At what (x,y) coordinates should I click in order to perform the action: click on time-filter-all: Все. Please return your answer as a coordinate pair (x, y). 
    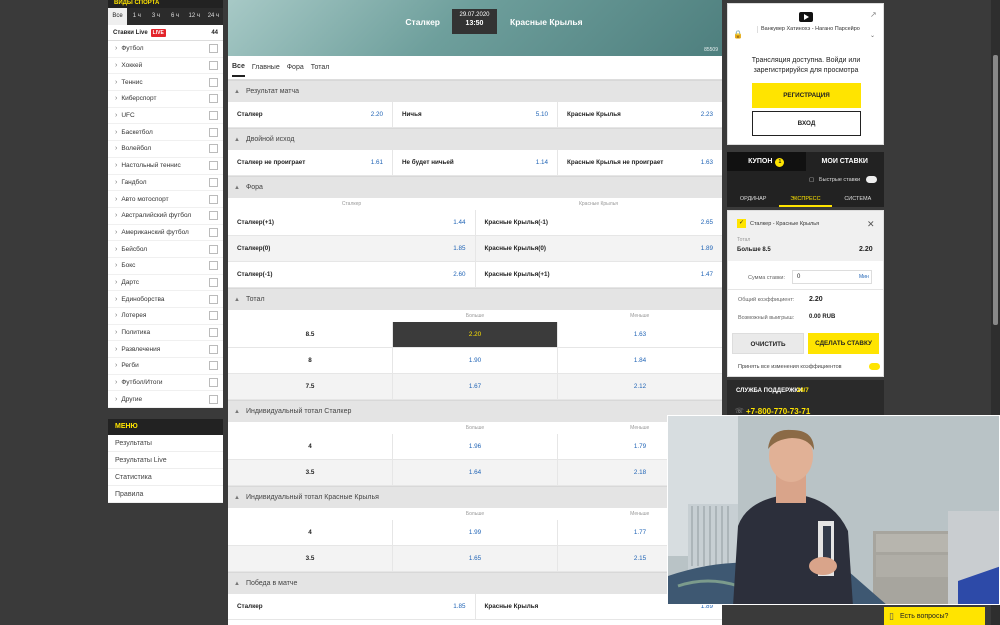
    Looking at the image, I should click on (118, 16).